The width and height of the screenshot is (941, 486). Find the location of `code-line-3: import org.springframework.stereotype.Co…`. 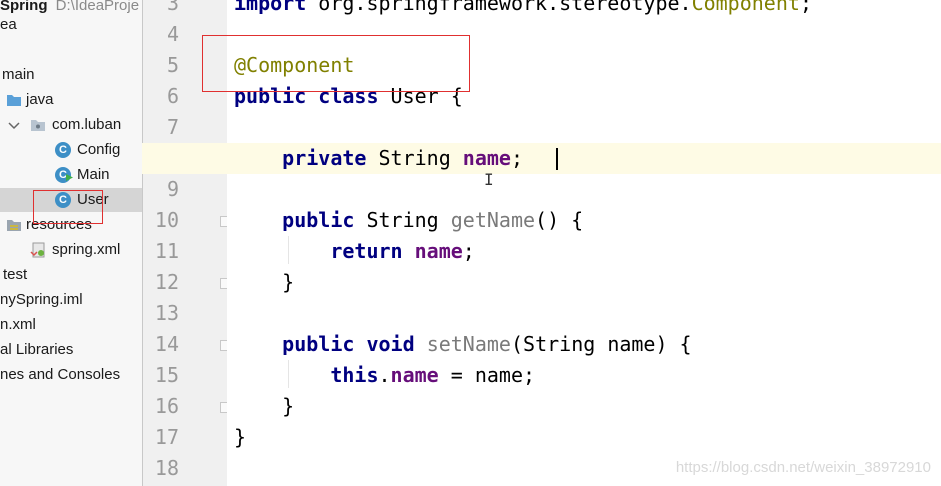

code-line-3: import org.springframework.stereotype.Co… is located at coordinates (523, 7).